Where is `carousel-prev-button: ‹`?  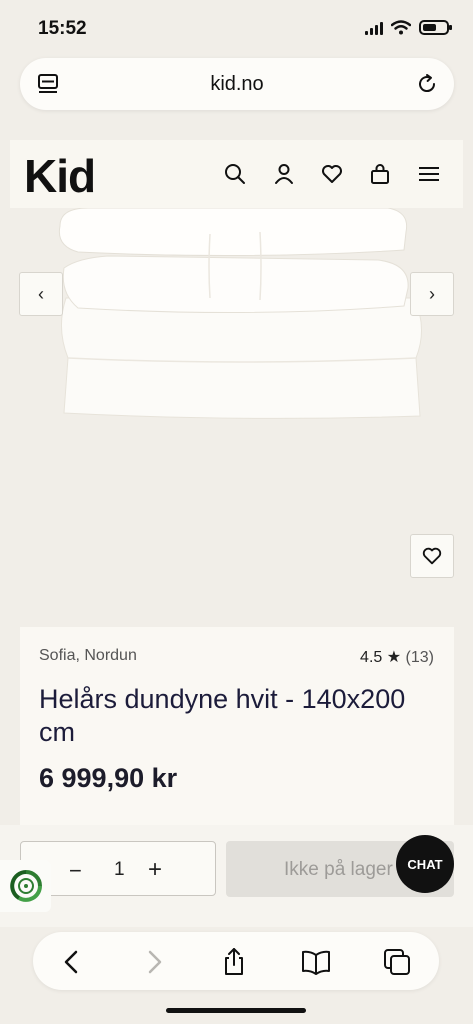
carousel-prev-button: ‹ is located at coordinates (41, 294).